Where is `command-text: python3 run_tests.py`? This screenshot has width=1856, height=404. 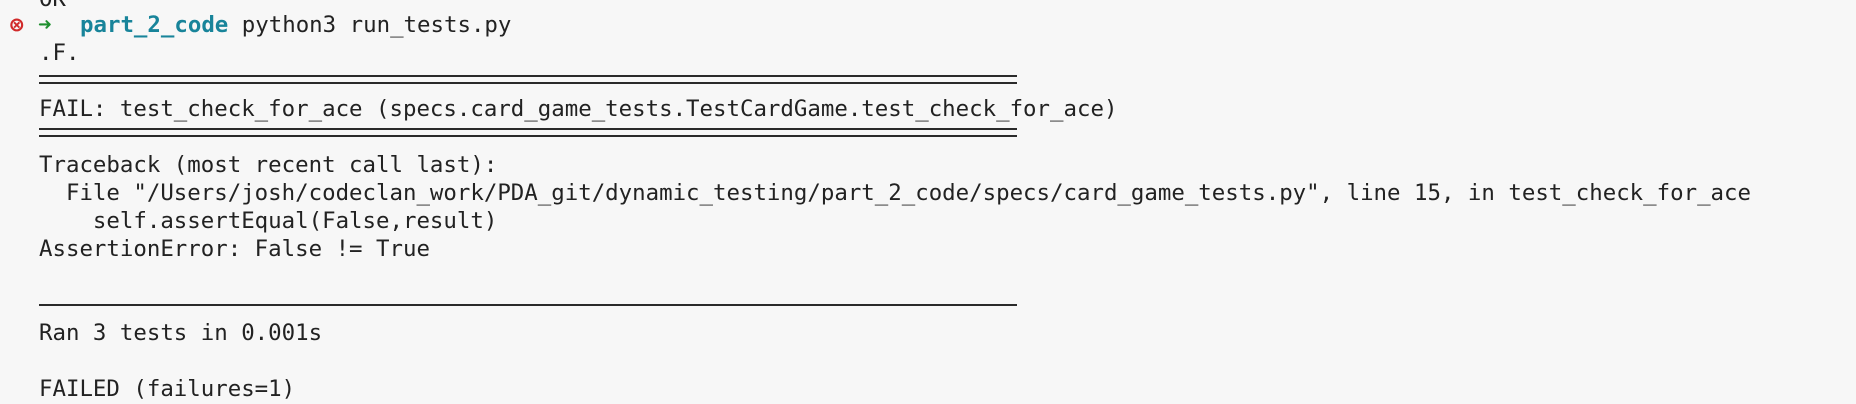
command-text: python3 run_tests.py is located at coordinates (376, 25).